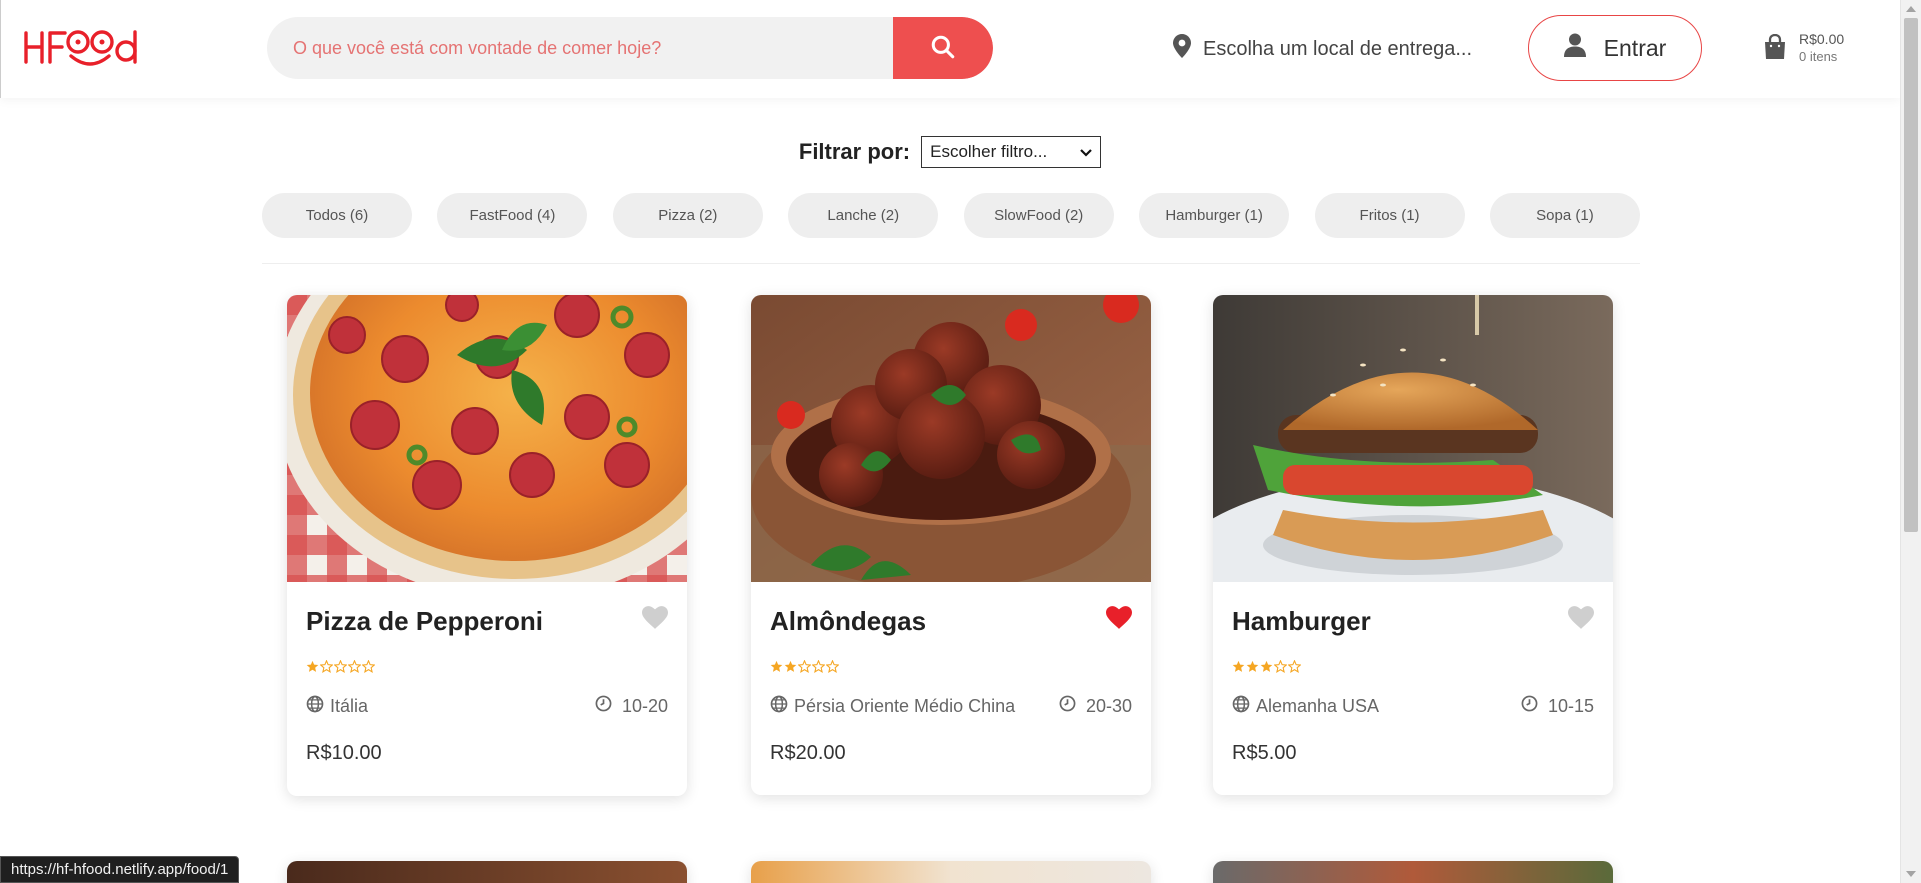 This screenshot has height=883, width=1921. What do you see at coordinates (863, 215) in the screenshot?
I see `chip-lanche: Lanche (2)` at bounding box center [863, 215].